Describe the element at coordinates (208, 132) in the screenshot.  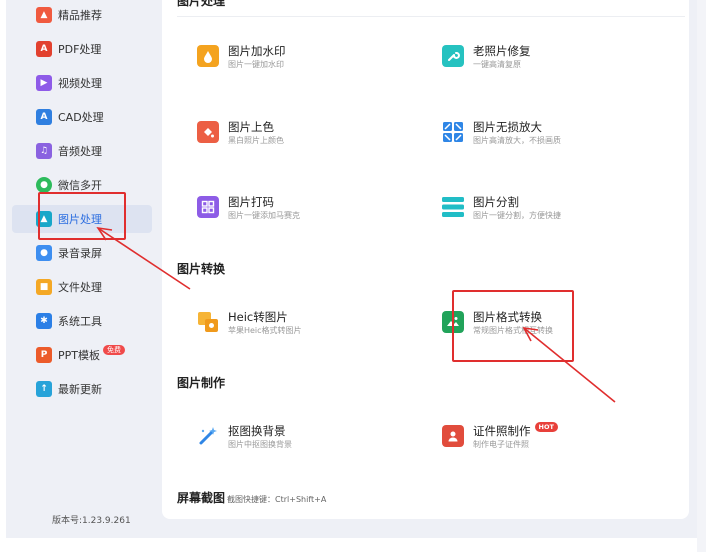
I see `paint-bucket-icon` at that location.